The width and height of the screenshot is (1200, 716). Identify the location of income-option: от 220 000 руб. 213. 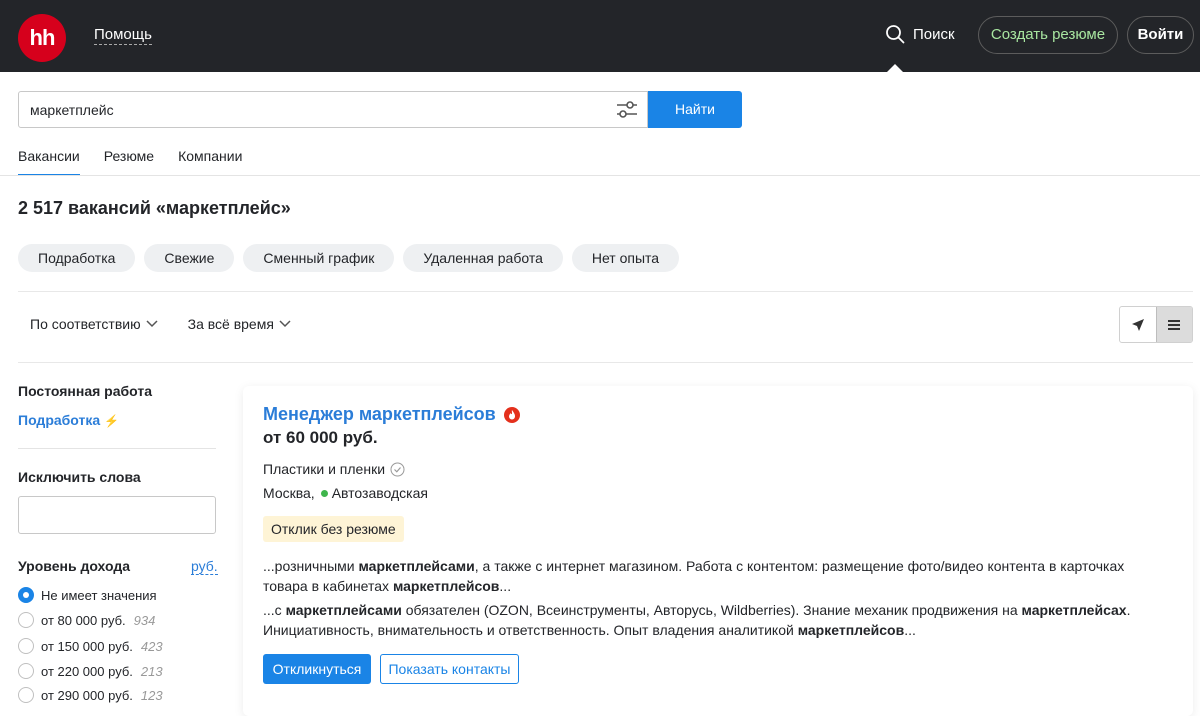
(90, 671).